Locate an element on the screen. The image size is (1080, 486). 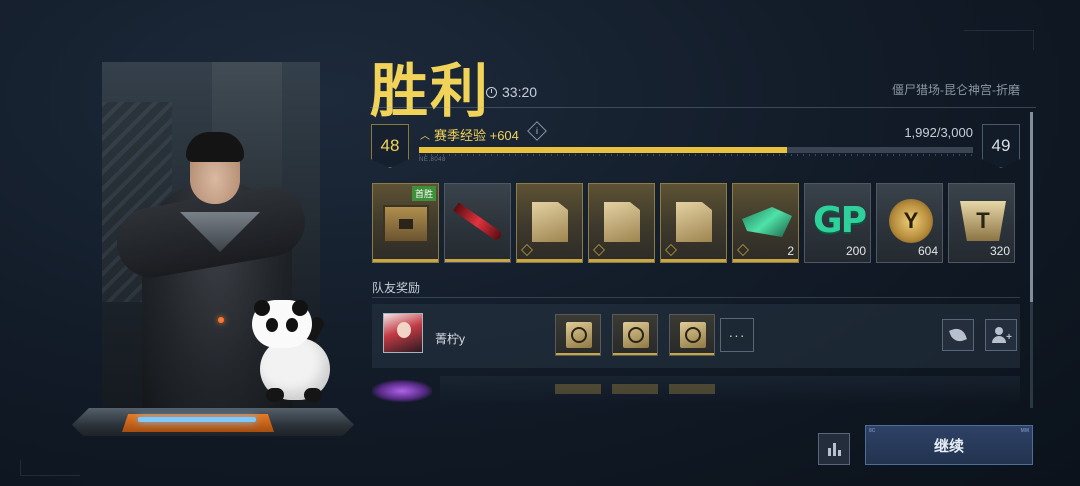
reward-card-y-coin: Y 604 is located at coordinates (909, 223).